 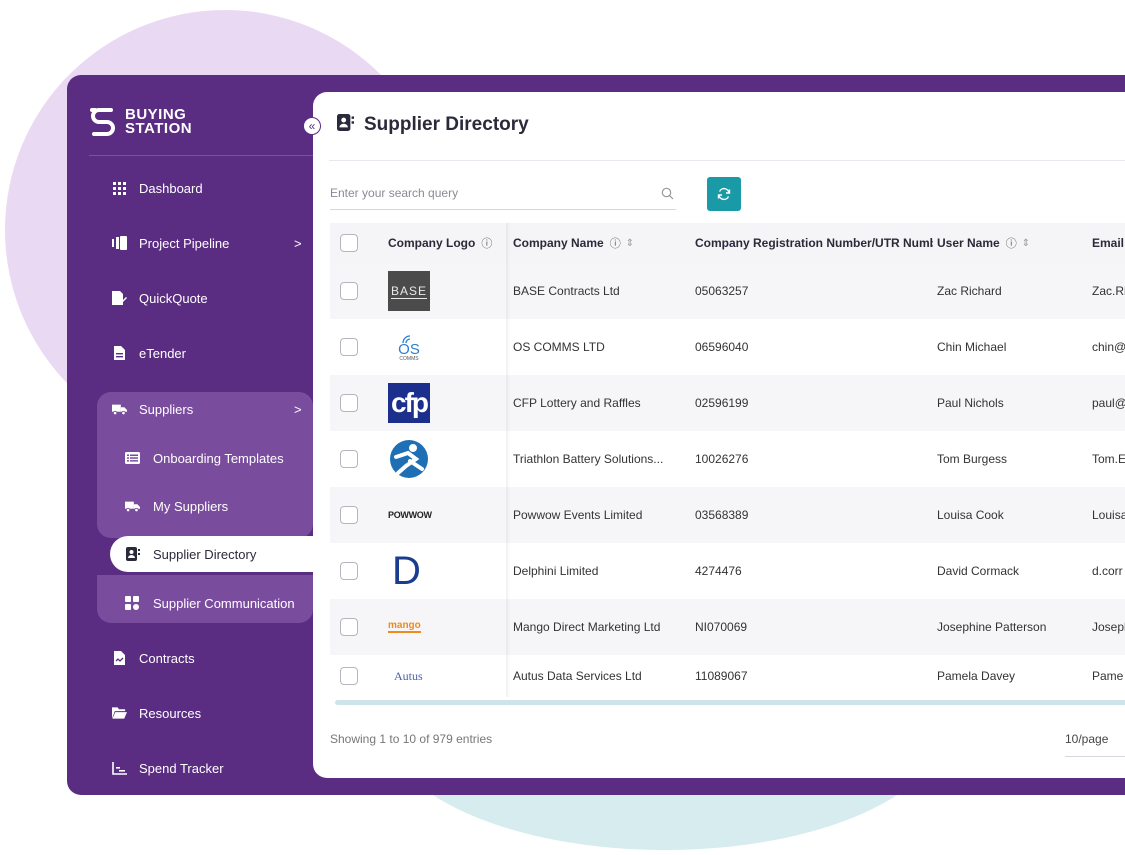 What do you see at coordinates (566, 291) in the screenshot?
I see `company-name-cell: BASE Contracts Ltd` at bounding box center [566, 291].